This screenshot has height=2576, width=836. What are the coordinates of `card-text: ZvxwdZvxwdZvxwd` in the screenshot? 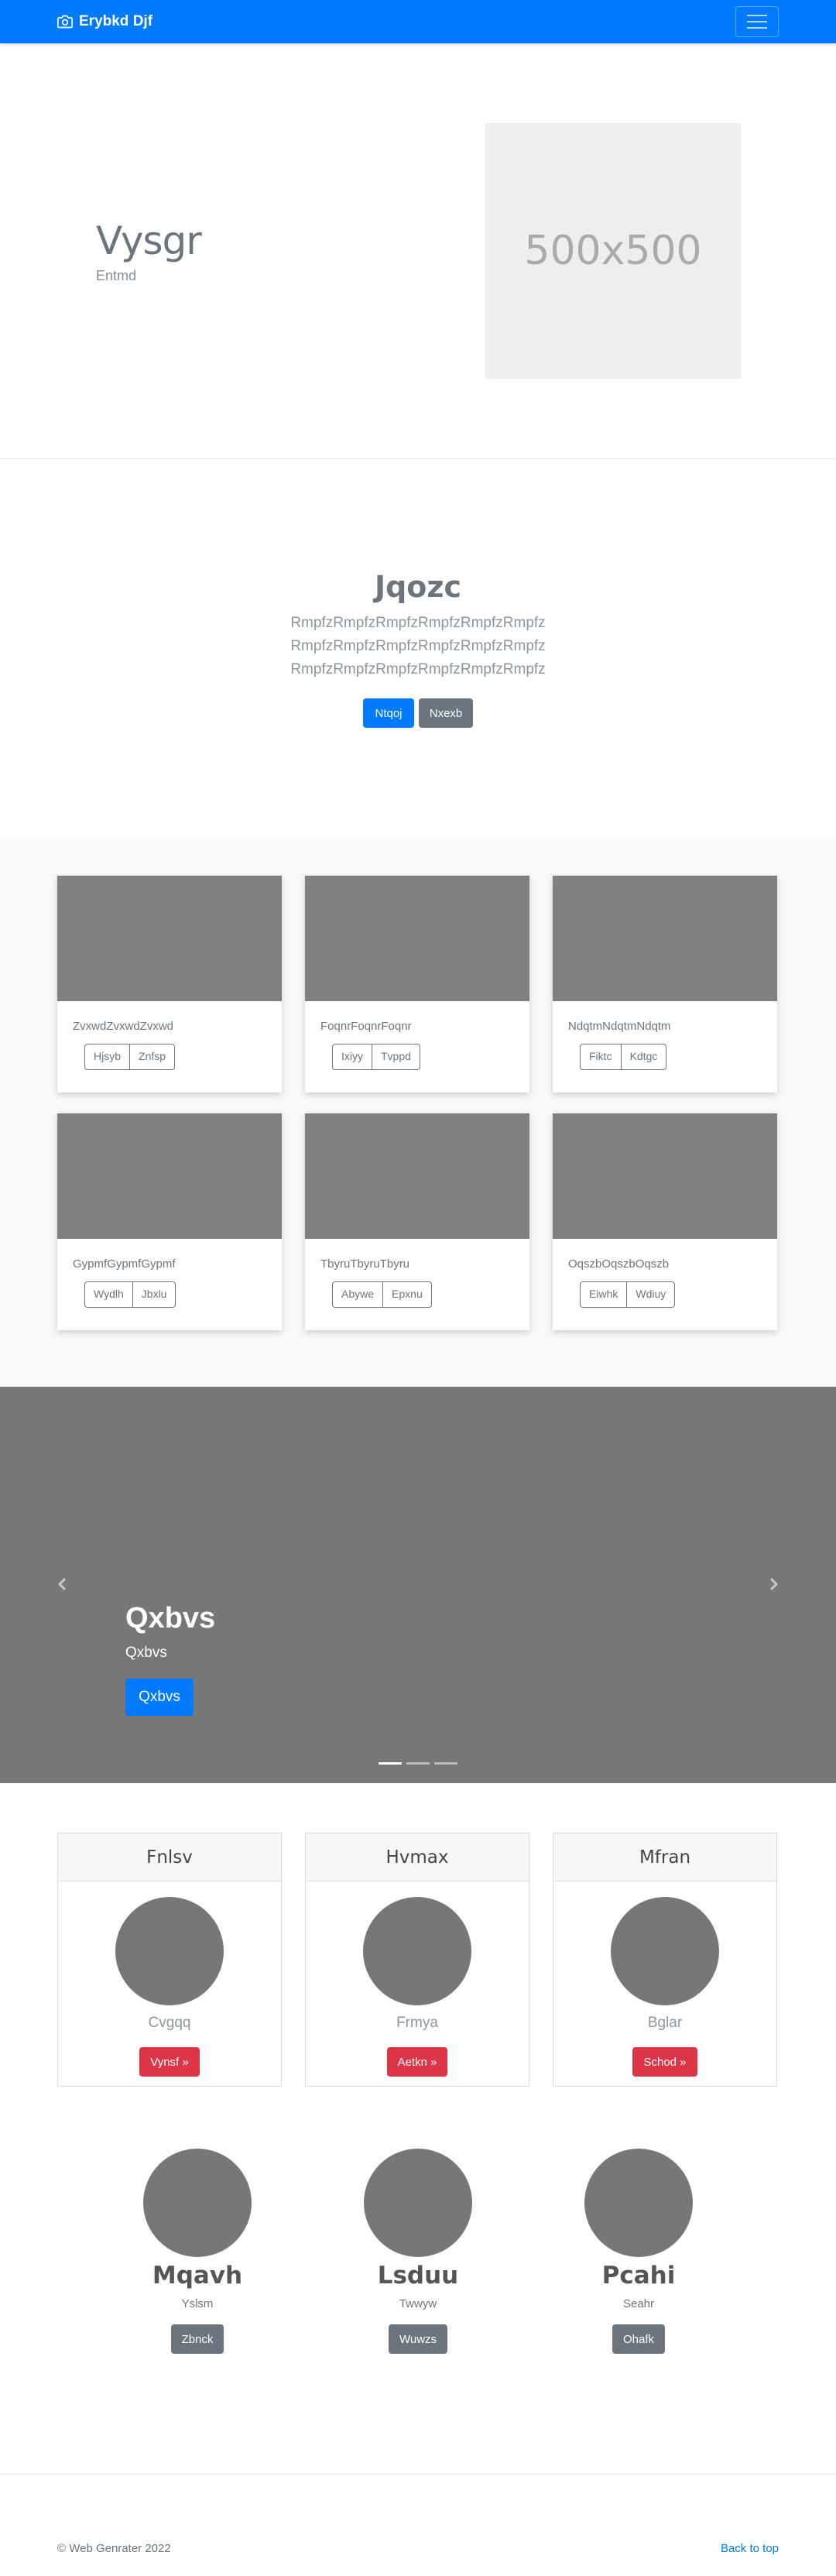 It's located at (123, 1026).